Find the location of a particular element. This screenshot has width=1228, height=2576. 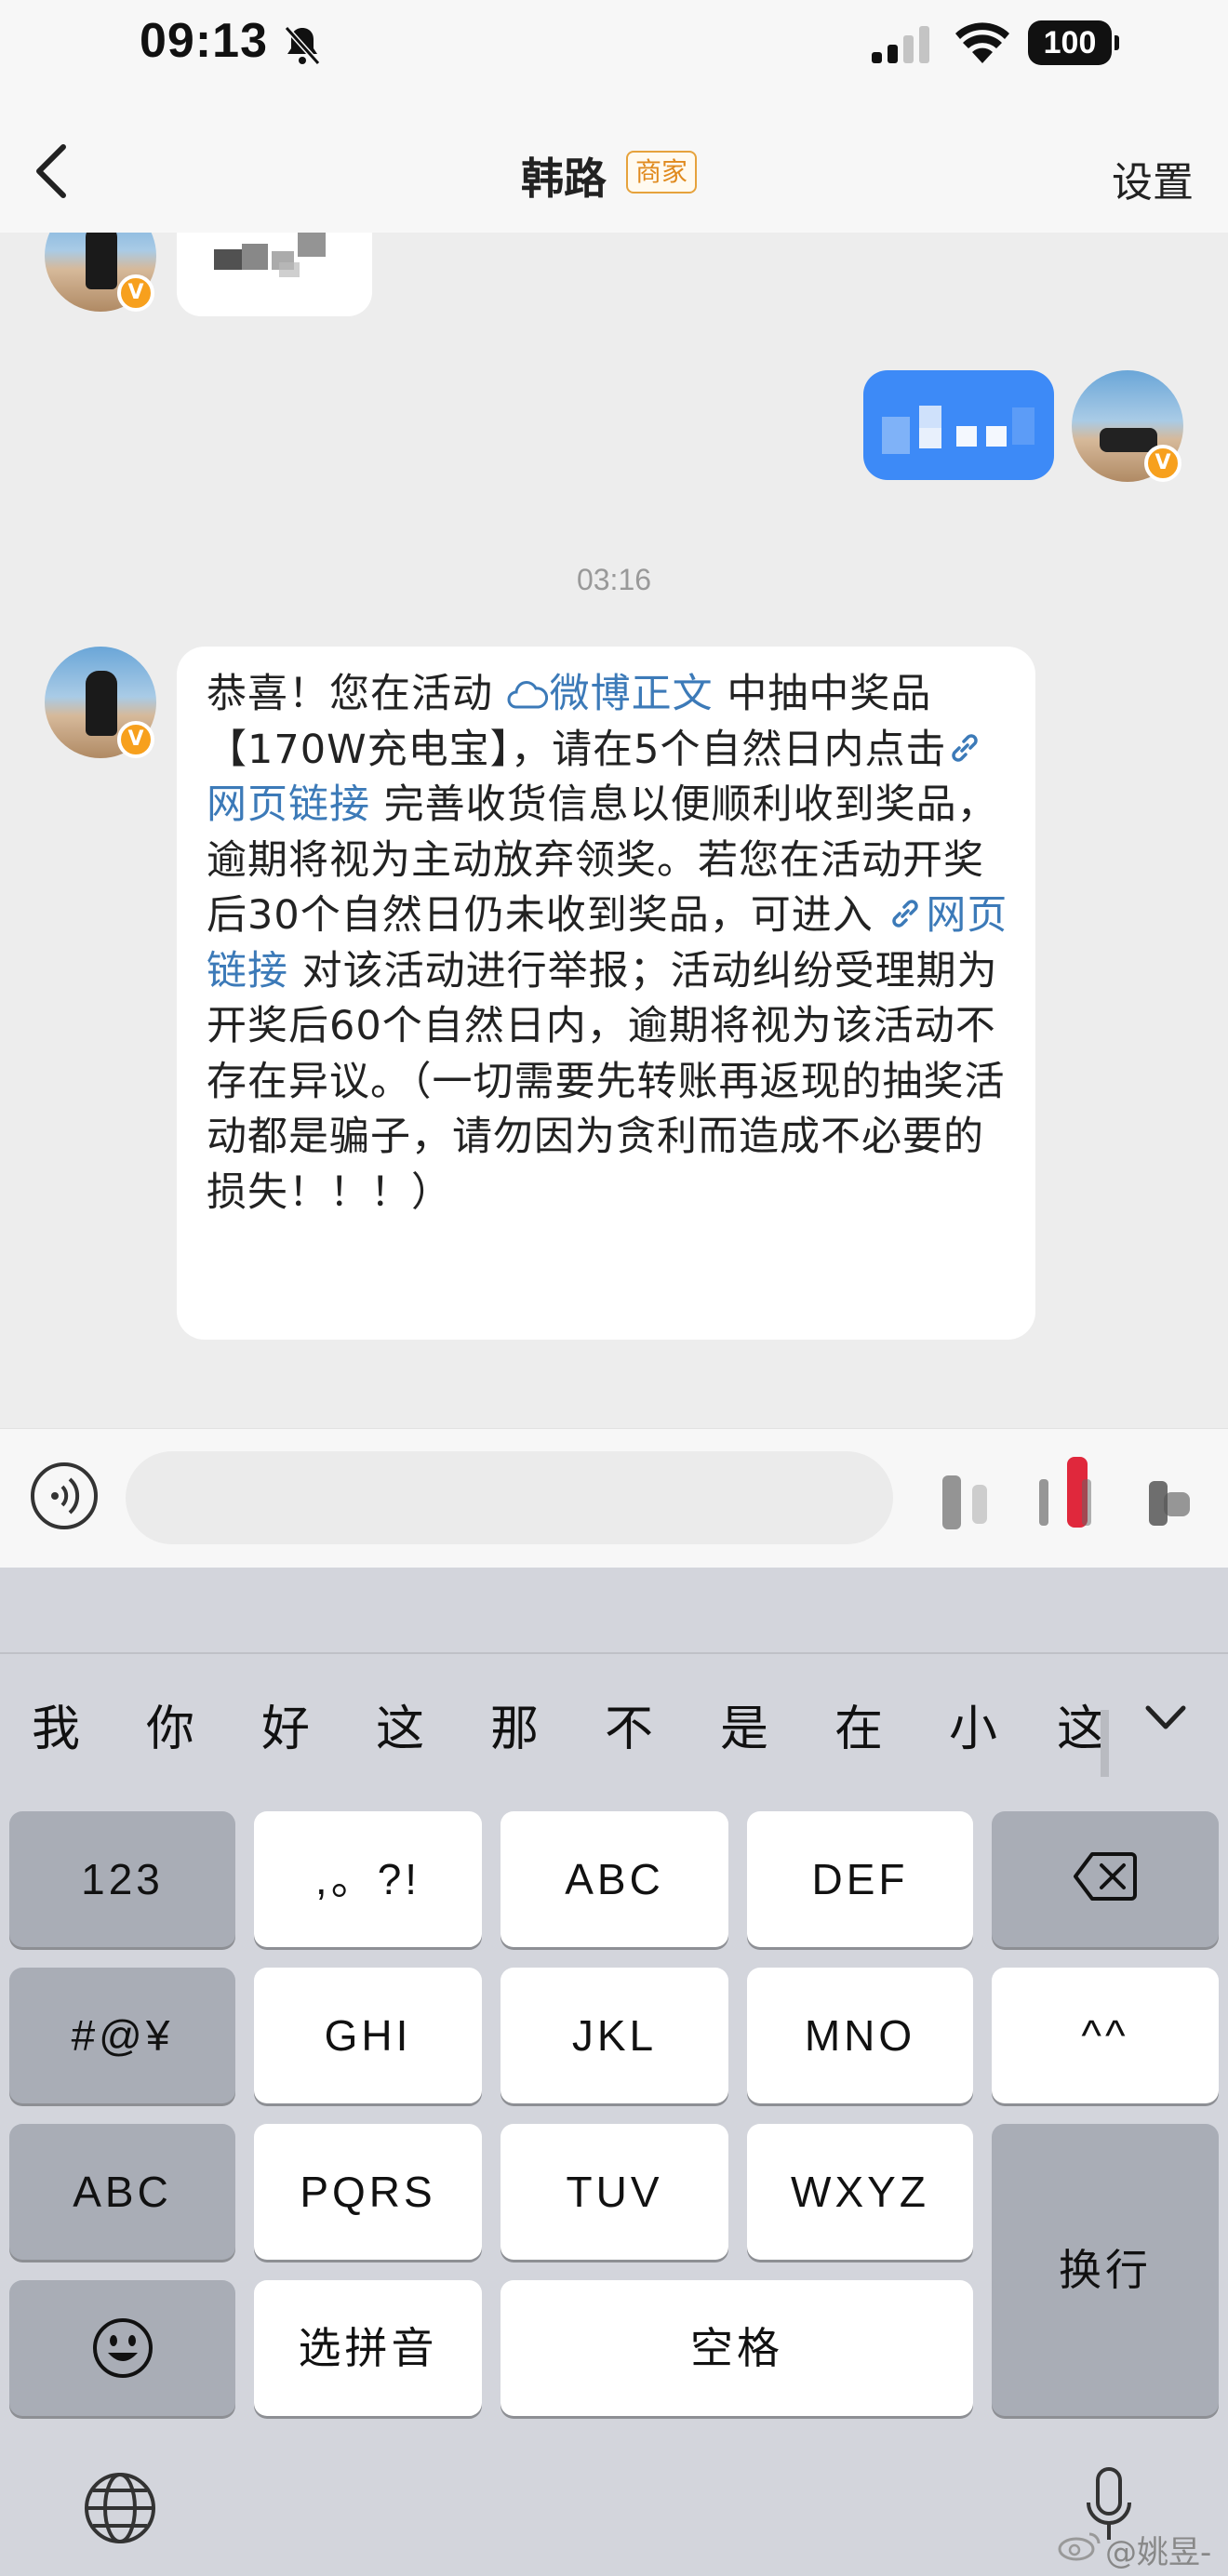

key-emoji is located at coordinates (122, 2348).